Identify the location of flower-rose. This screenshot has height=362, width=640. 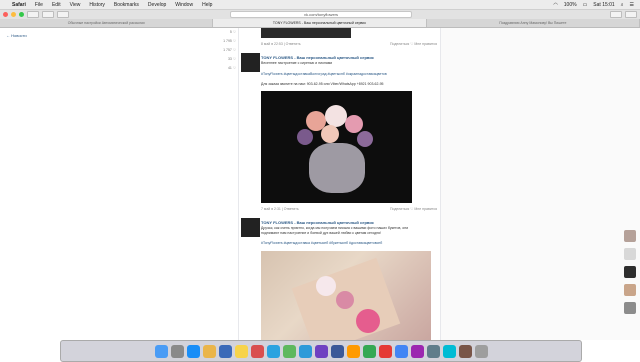
(330, 134).